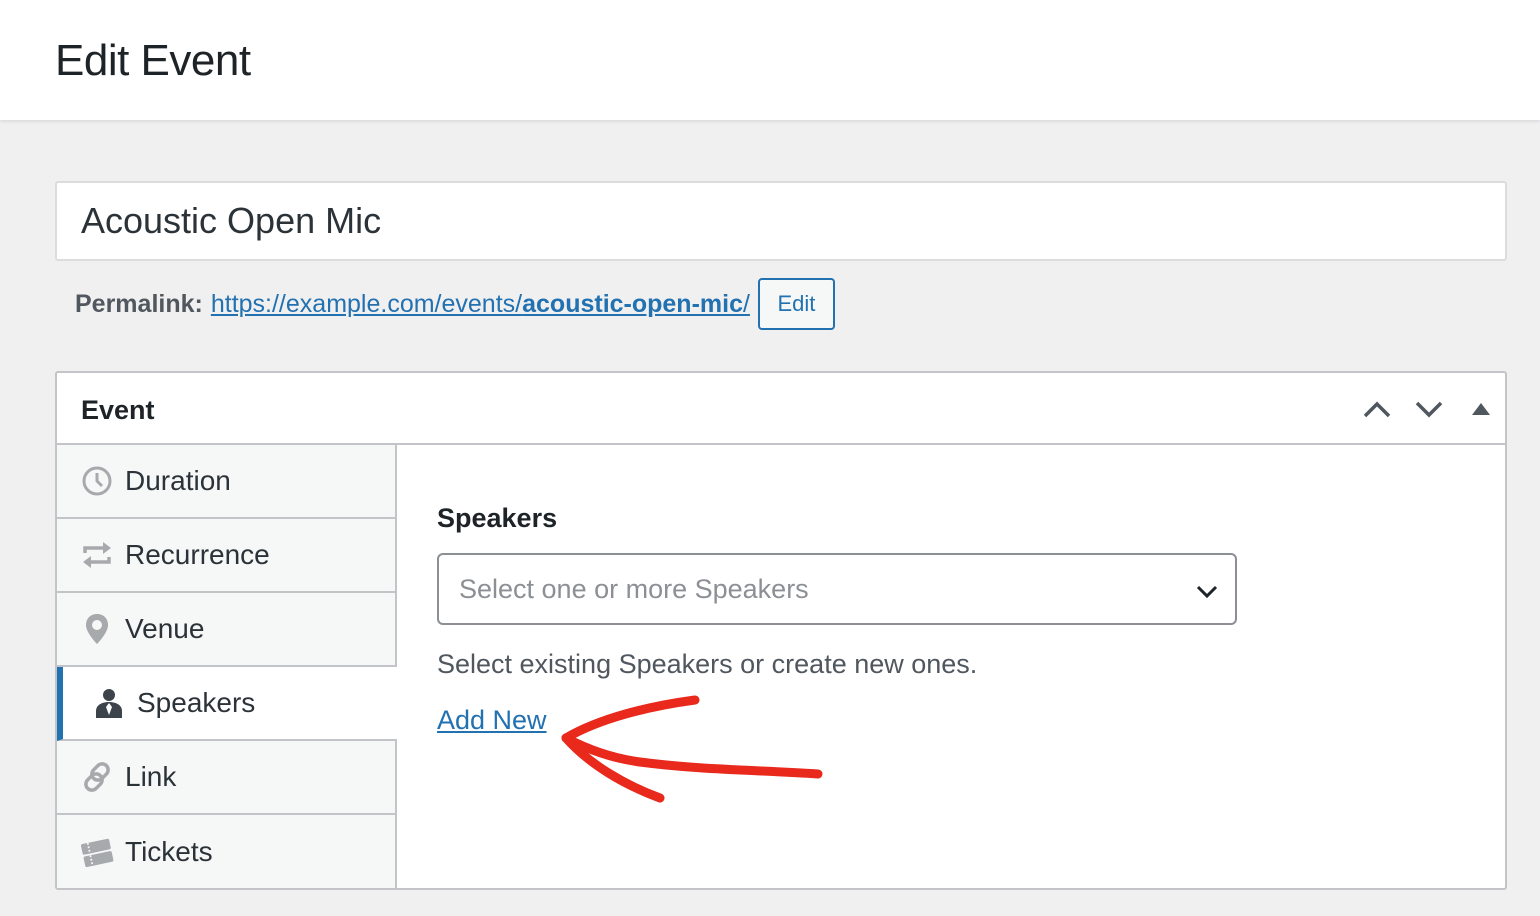  I want to click on permalink-url-trail: /, so click(746, 303).